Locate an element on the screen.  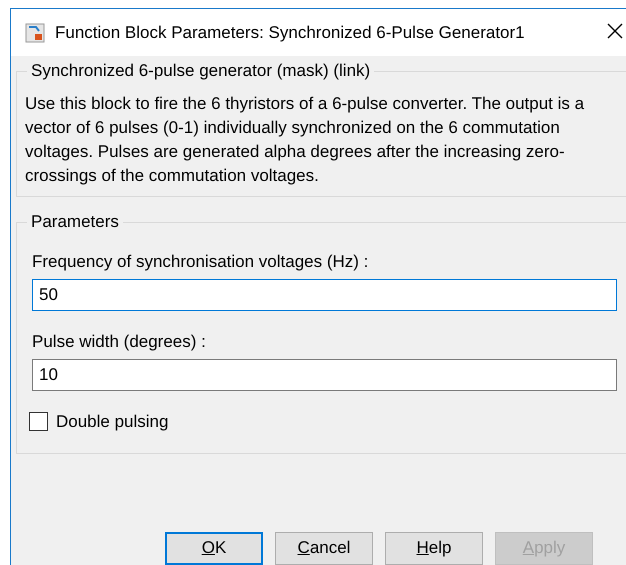
close-icon is located at coordinates (615, 31).